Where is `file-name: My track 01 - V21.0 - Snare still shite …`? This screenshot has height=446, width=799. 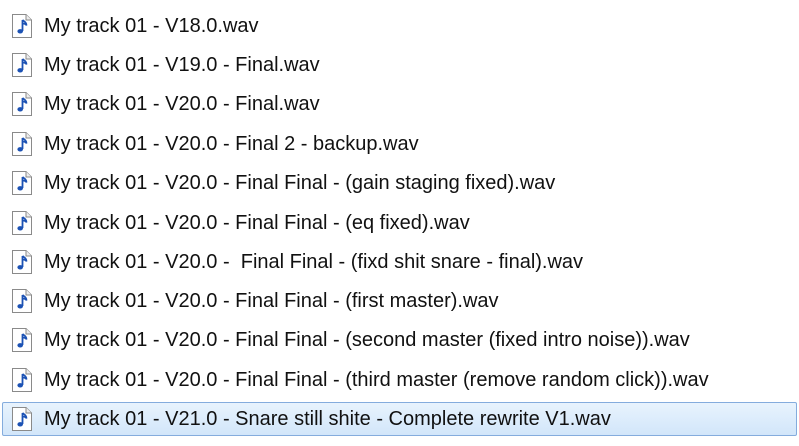
file-name: My track 01 - V21.0 - Snare still shite … is located at coordinates (327, 418).